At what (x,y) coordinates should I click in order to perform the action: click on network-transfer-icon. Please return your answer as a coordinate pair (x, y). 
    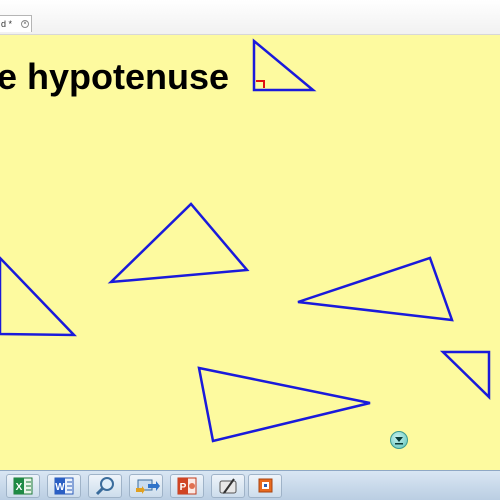
    Looking at the image, I should click on (148, 486).